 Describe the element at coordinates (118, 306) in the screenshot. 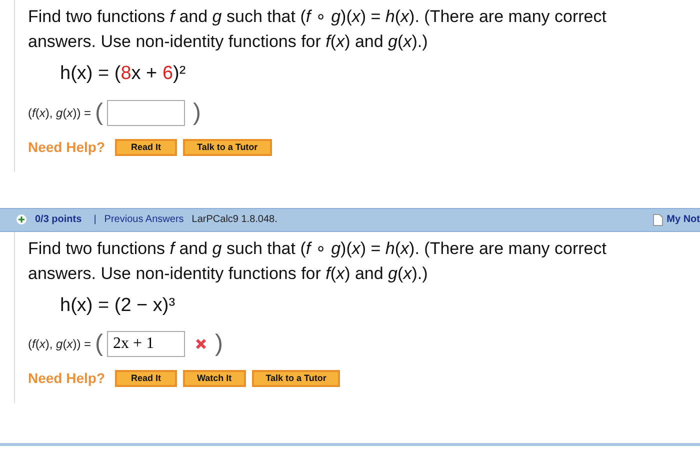

I see `equation-text: h(x) = (2 − x)³` at that location.